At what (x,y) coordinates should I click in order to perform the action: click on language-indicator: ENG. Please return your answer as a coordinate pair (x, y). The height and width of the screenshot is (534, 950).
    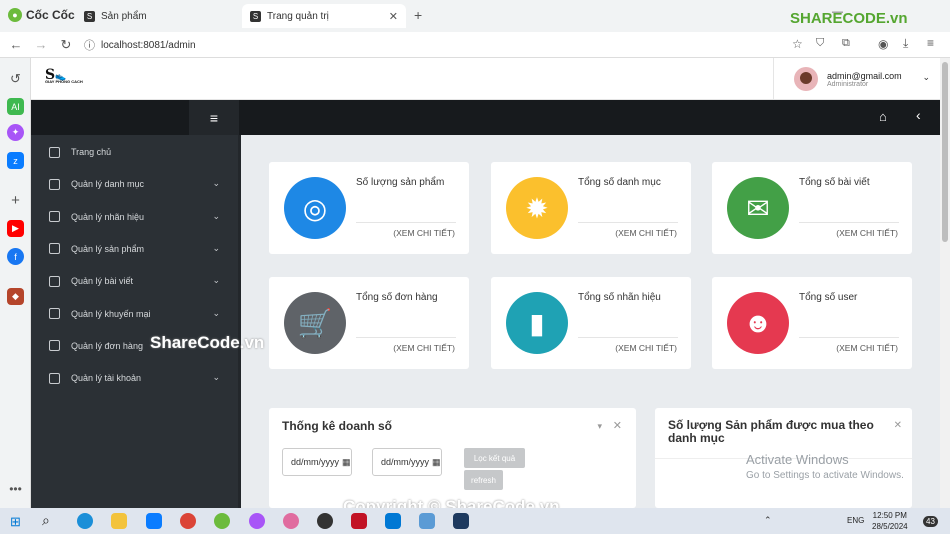
    Looking at the image, I should click on (855, 520).